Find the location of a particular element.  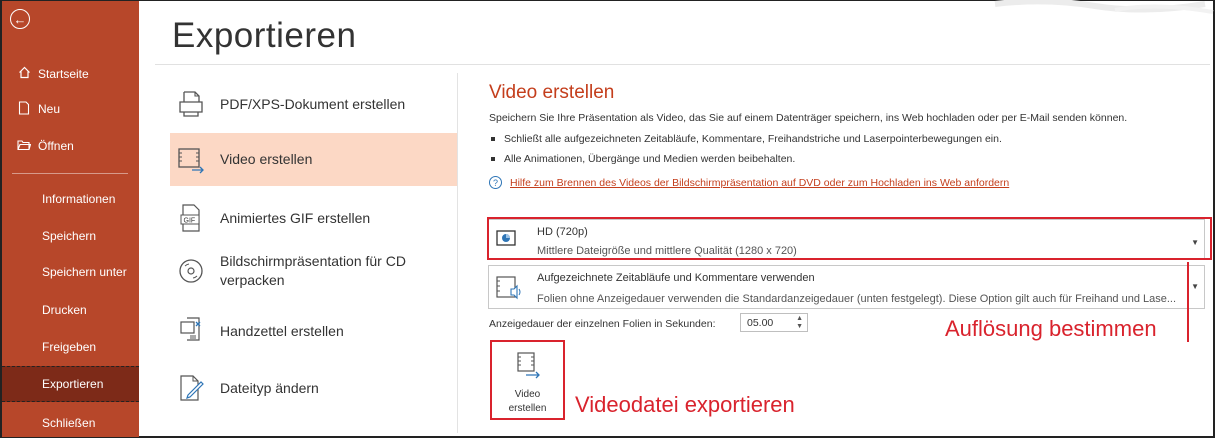

svg-text: GIF is located at coordinates (190, 221).